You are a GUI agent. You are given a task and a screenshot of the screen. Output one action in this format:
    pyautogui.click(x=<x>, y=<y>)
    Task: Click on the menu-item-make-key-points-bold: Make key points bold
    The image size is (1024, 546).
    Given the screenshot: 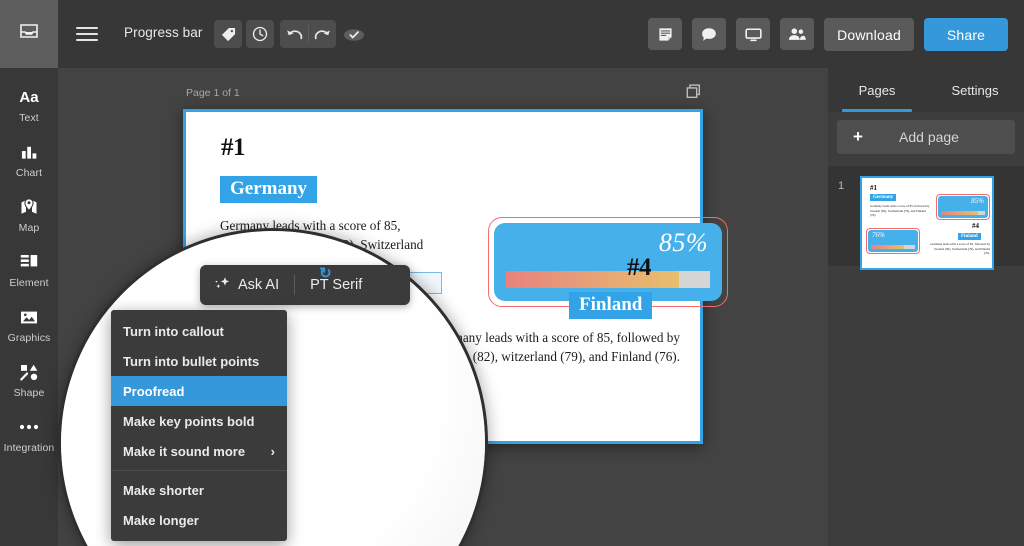 What is the action you would take?
    pyautogui.click(x=199, y=421)
    